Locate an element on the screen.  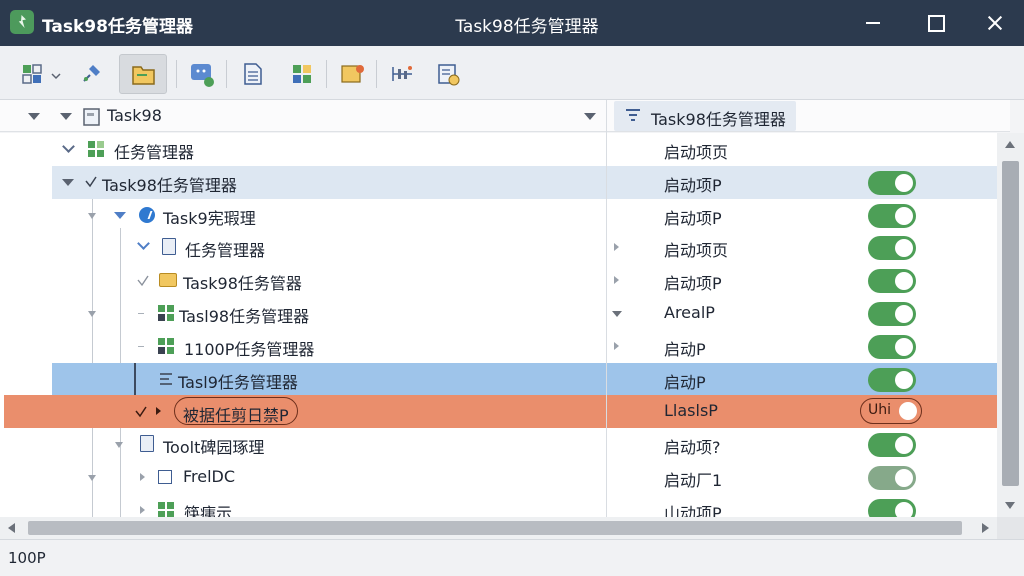
column-separator is located at coordinates (606, 309).